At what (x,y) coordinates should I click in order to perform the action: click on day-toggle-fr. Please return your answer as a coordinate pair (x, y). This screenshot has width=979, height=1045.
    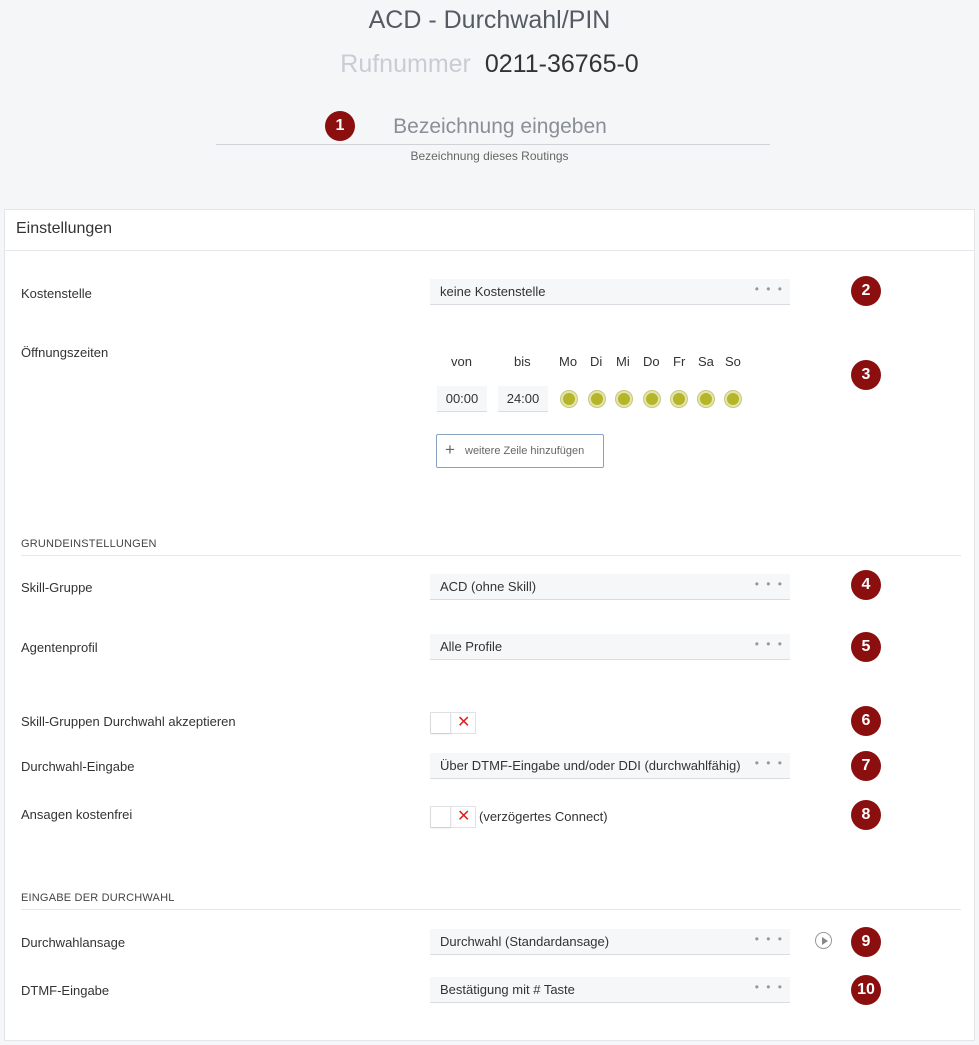
    Looking at the image, I should click on (679, 399).